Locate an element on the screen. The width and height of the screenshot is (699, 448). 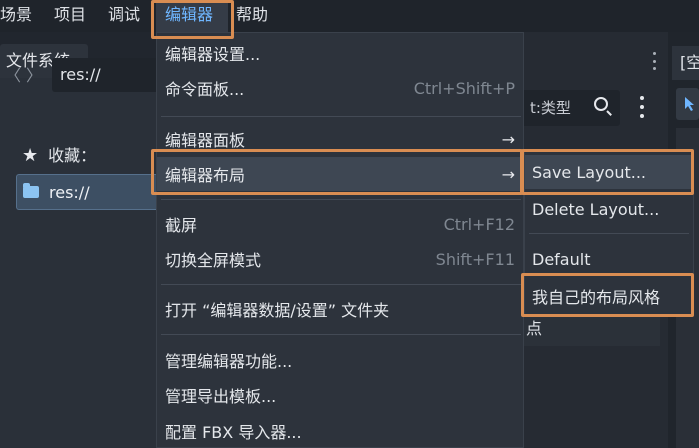
menu-bar: 场景 项目 调试 编辑器 帮助 is located at coordinates (349, 16).